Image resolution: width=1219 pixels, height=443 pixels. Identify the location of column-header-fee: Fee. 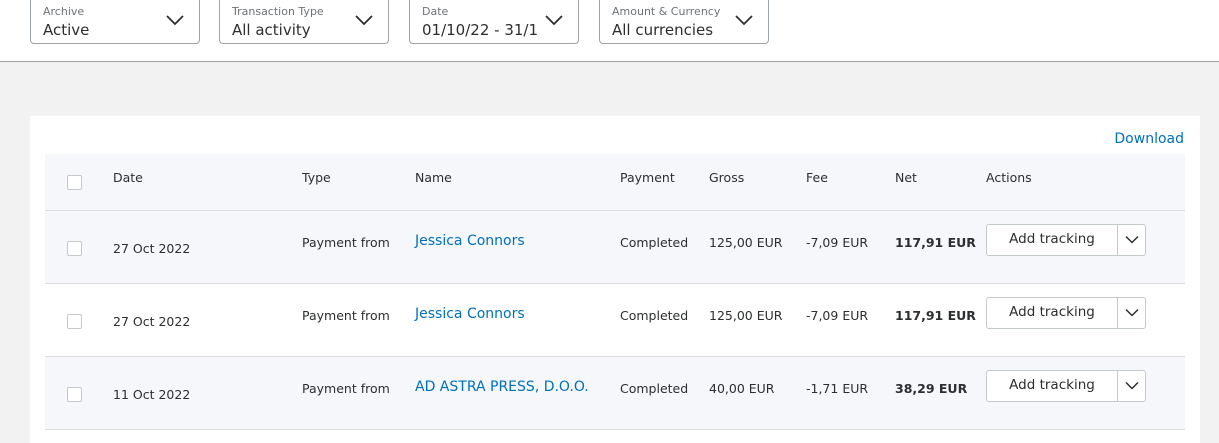
(817, 177).